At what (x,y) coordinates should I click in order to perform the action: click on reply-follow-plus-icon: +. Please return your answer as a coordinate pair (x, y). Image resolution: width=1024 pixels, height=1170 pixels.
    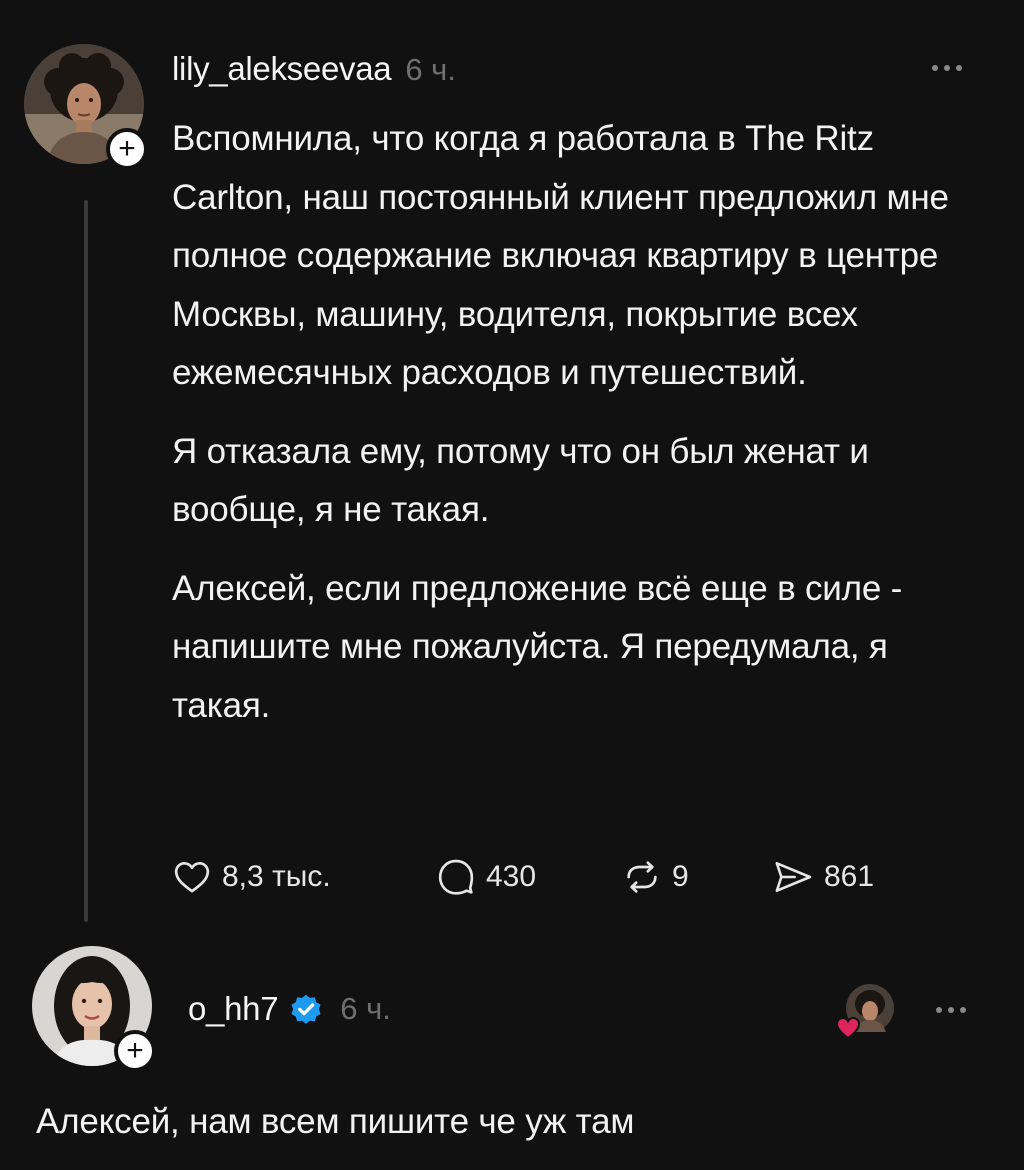
    Looking at the image, I should click on (135, 1051).